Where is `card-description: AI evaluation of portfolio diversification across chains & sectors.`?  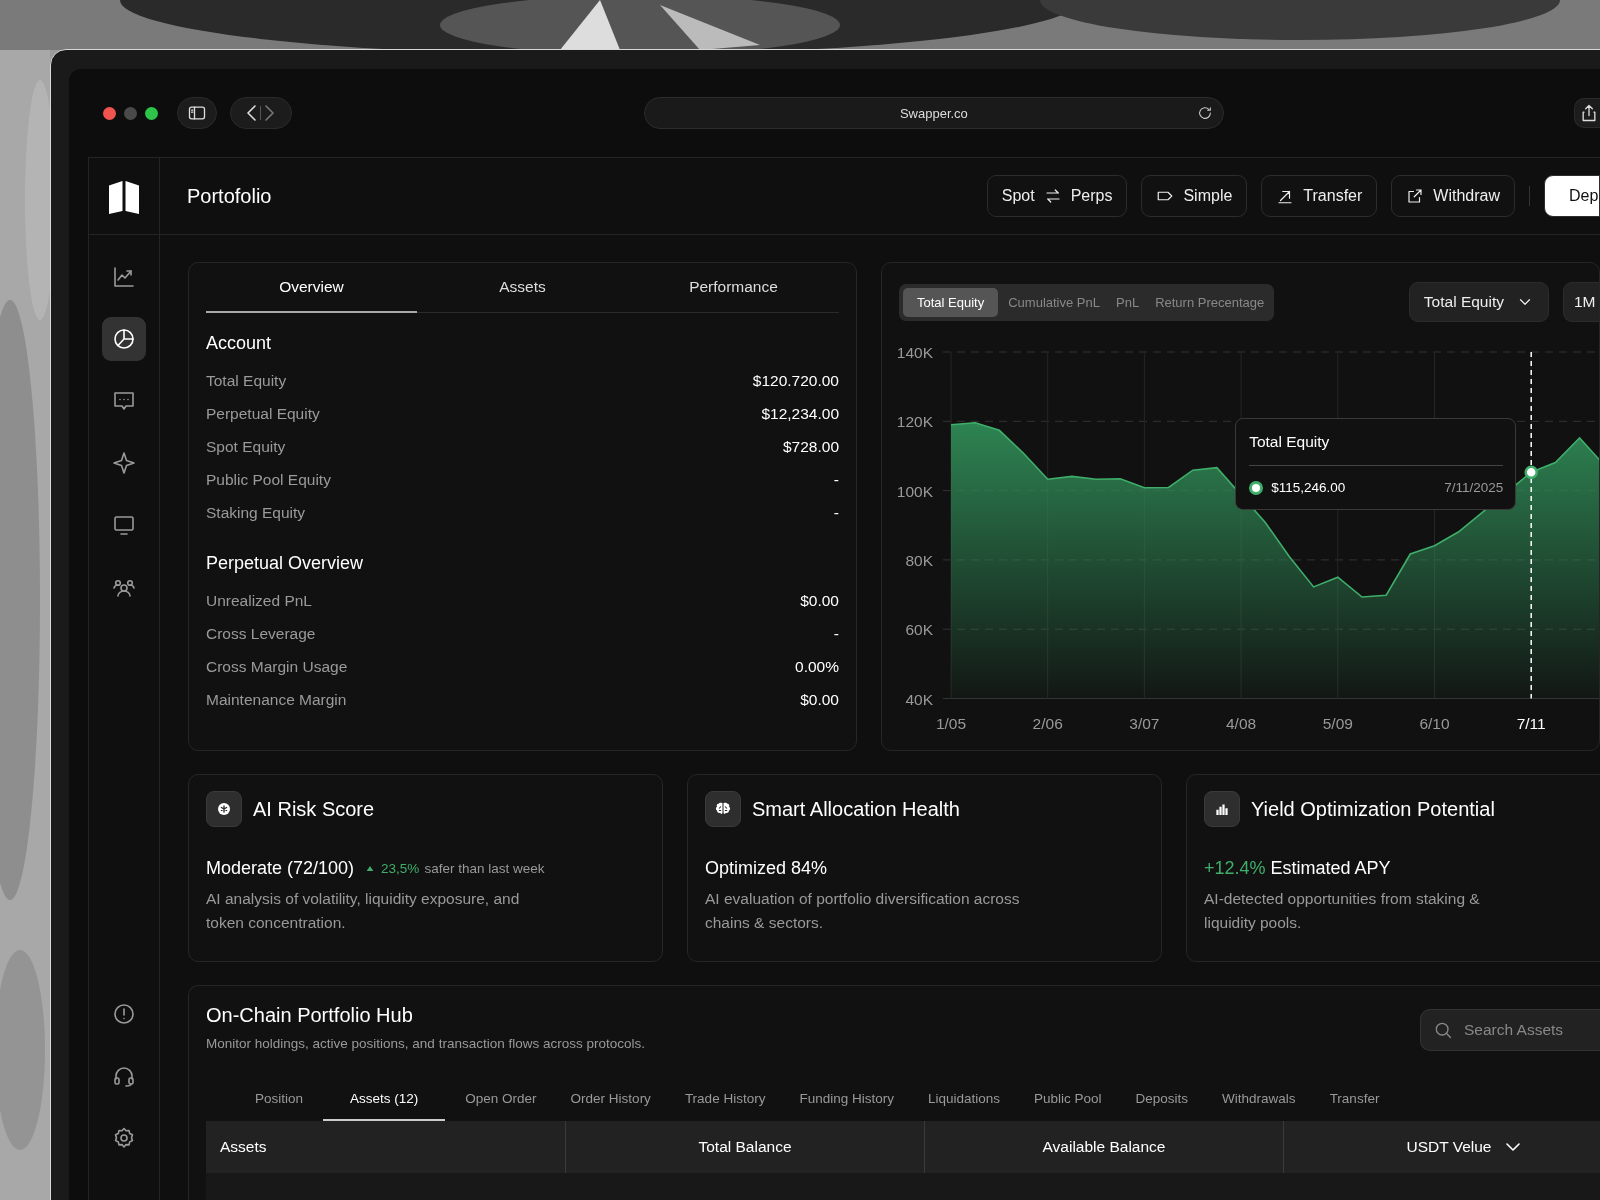 card-description: AI evaluation of portfolio diversification across chains & sectors. is located at coordinates (863, 911).